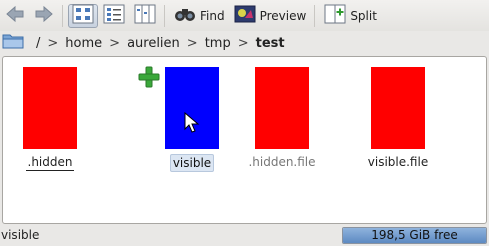  What do you see at coordinates (83, 43) in the screenshot?
I see `breadcrumb-item-home: home` at bounding box center [83, 43].